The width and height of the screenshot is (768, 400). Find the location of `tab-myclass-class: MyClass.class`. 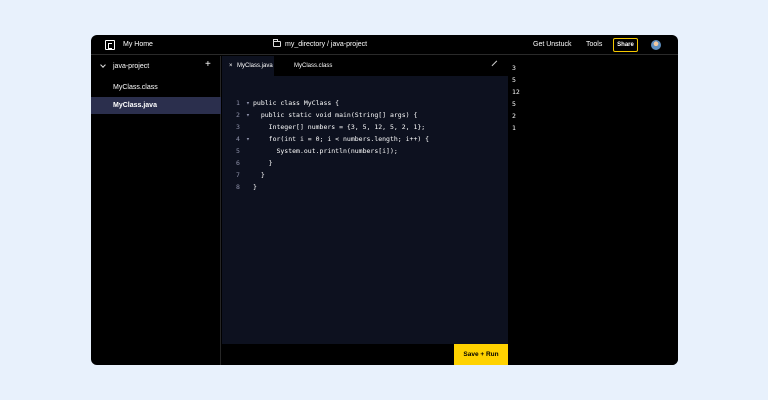

tab-myclass-class: MyClass.class is located at coordinates (313, 66).